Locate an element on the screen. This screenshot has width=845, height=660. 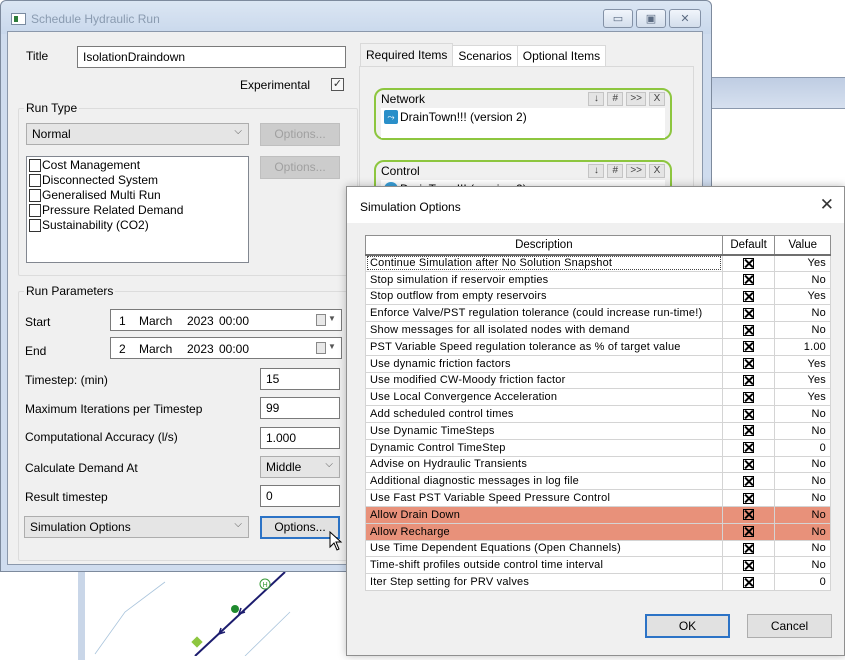
run-type-select: Normal ⌵ is located at coordinates (137, 134).